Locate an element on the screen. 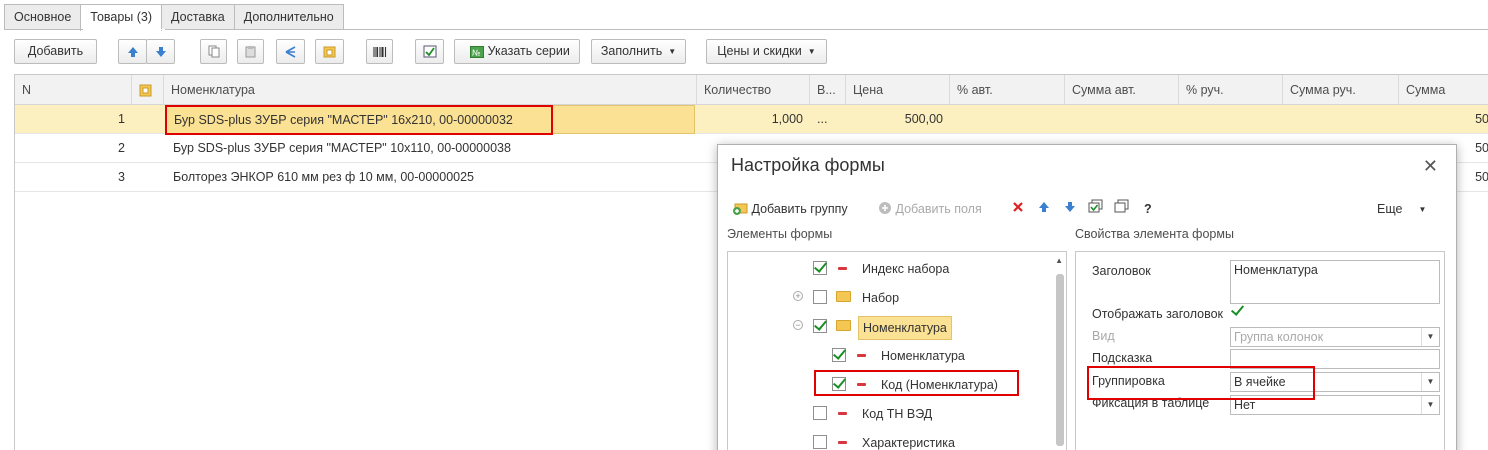 Image resolution: width=1488 pixels, height=450 pixels. column-header-auto-sum: Сумма авт. is located at coordinates (1122, 90).